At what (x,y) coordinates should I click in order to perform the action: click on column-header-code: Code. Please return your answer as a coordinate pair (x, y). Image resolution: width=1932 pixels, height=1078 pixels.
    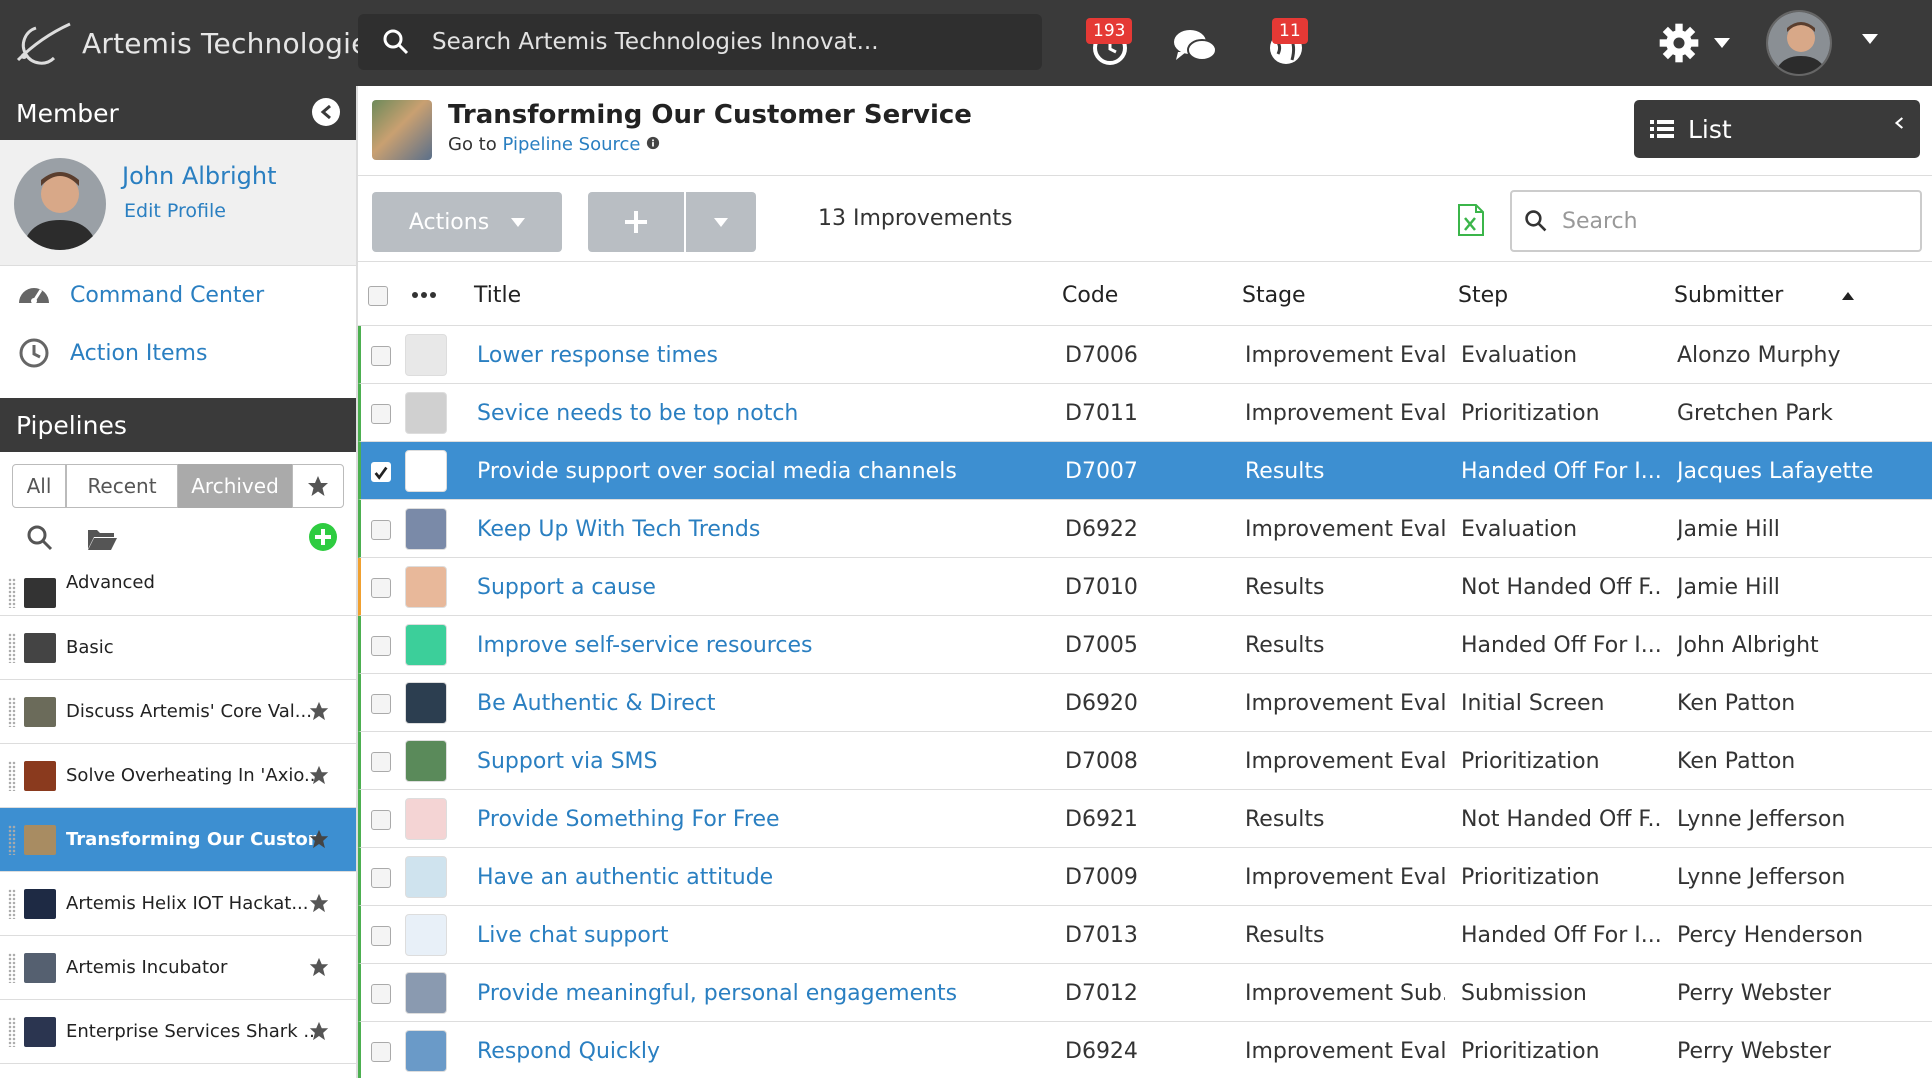
    Looking at the image, I should click on (1090, 295).